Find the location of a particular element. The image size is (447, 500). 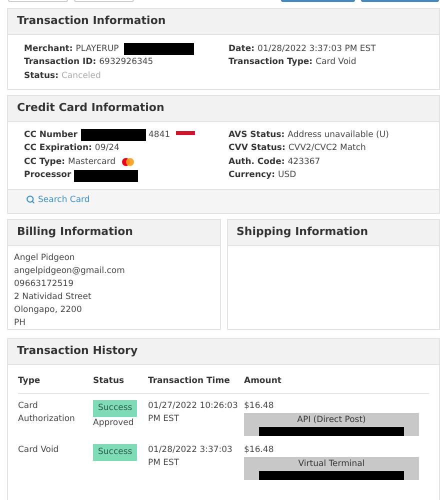

field-value: Card Void is located at coordinates (336, 63).